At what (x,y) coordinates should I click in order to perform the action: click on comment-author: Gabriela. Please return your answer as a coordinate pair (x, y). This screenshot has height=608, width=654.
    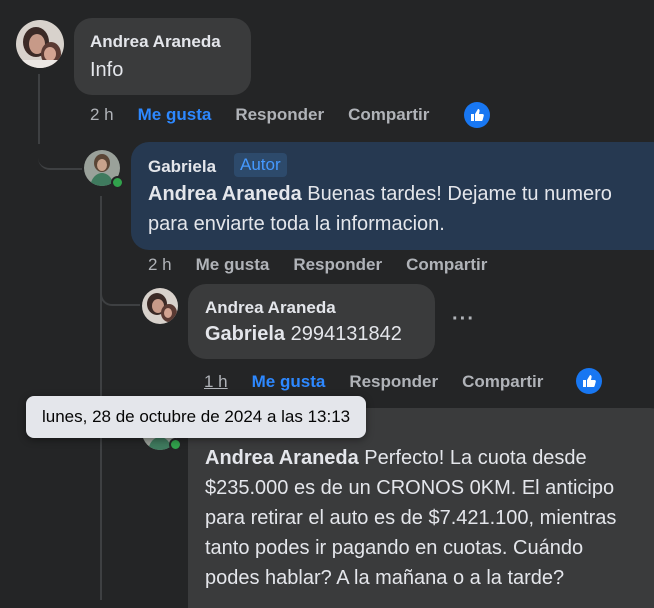
    Looking at the image, I should click on (182, 167).